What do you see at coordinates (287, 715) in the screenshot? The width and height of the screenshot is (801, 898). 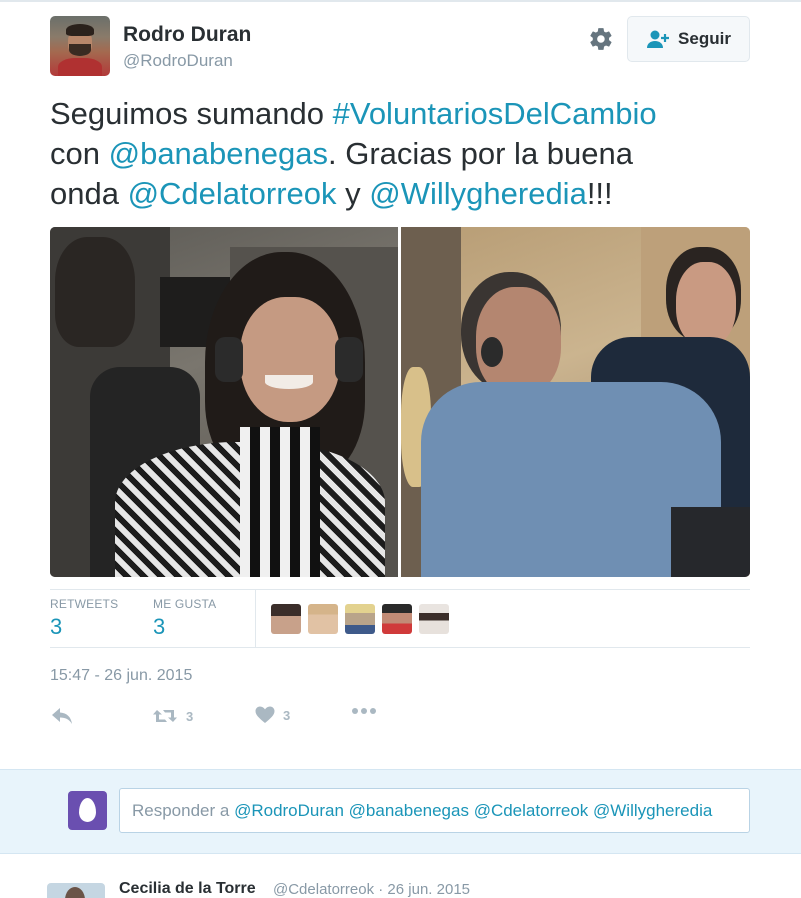 I see `like-action-count: 3` at bounding box center [287, 715].